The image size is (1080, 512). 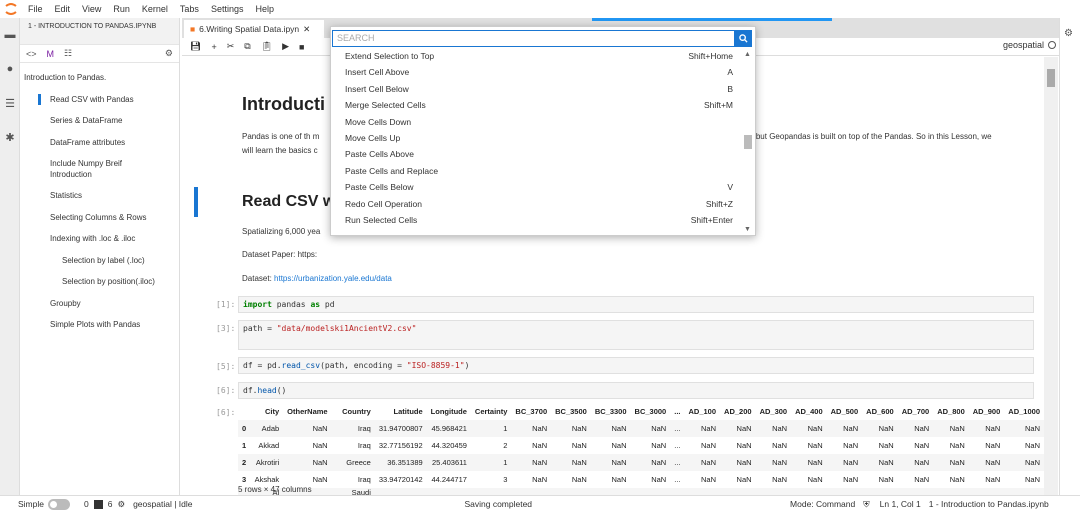 What do you see at coordinates (189, 9) in the screenshot?
I see `menu-tabs: Tabs` at bounding box center [189, 9].